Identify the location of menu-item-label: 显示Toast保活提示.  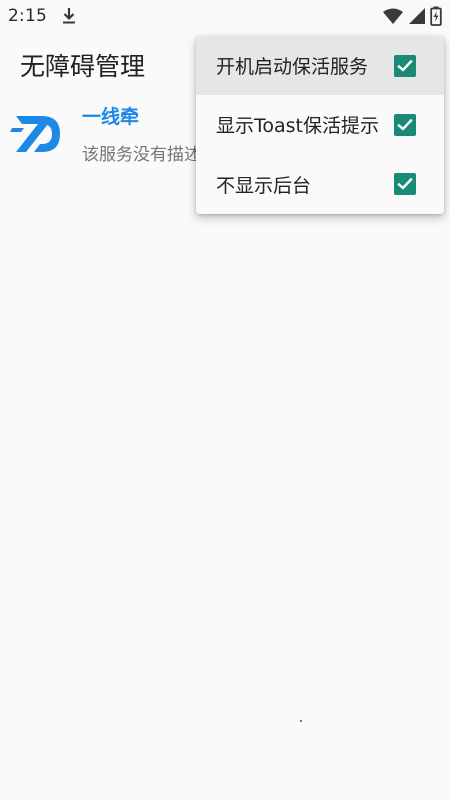
(297, 126).